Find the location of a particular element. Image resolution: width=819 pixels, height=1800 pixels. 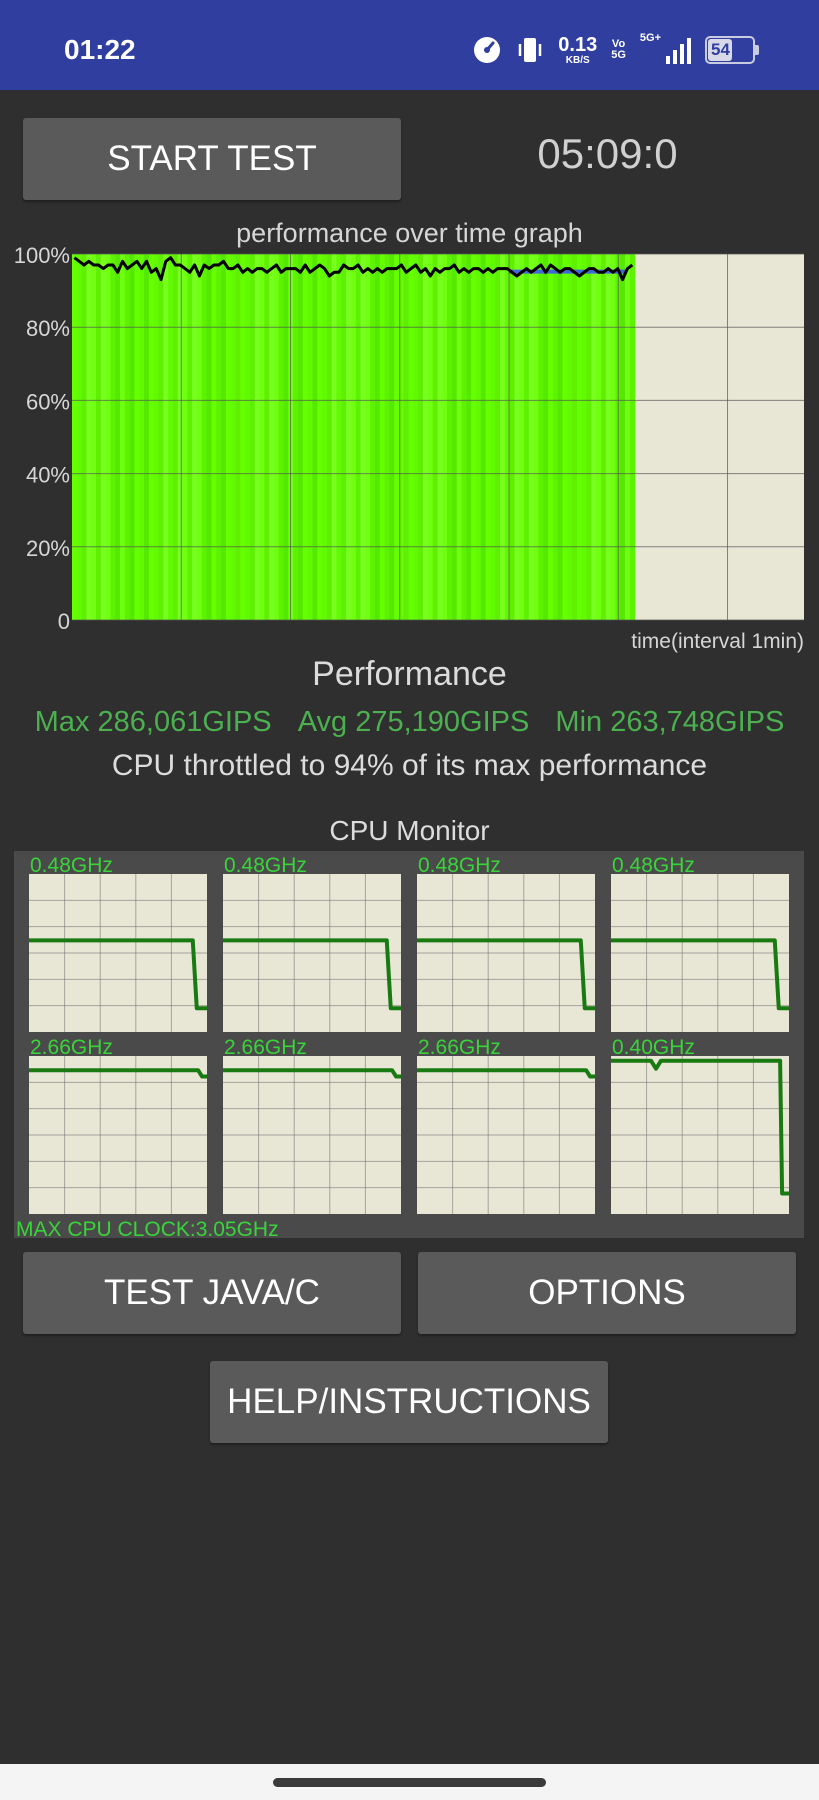

test-timer: 05:09:0 is located at coordinates (607, 153).